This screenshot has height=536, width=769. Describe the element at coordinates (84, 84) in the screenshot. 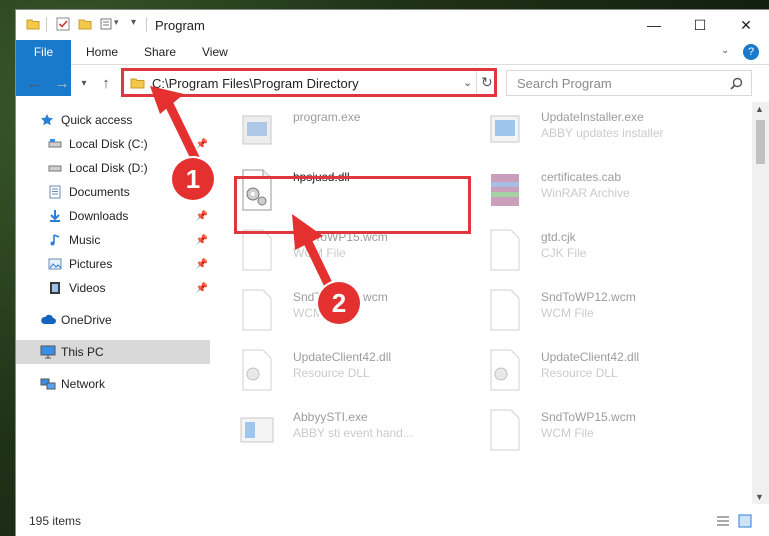

I see `recent-locations-button: ▾` at that location.